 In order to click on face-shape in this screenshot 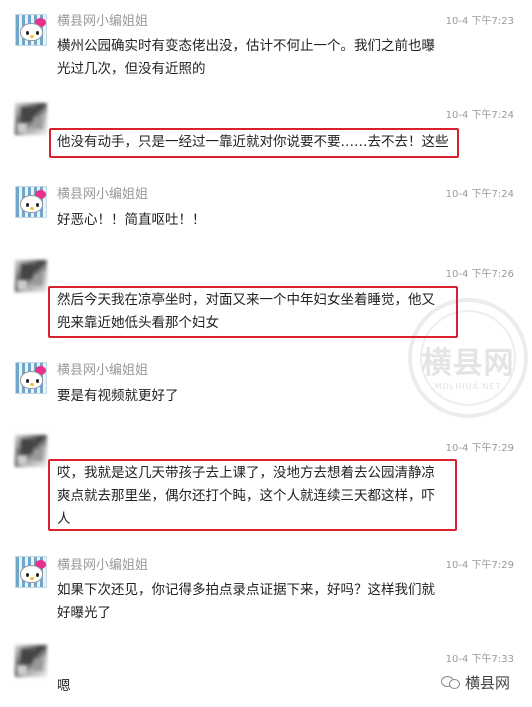, I will do `click(31, 32)`.